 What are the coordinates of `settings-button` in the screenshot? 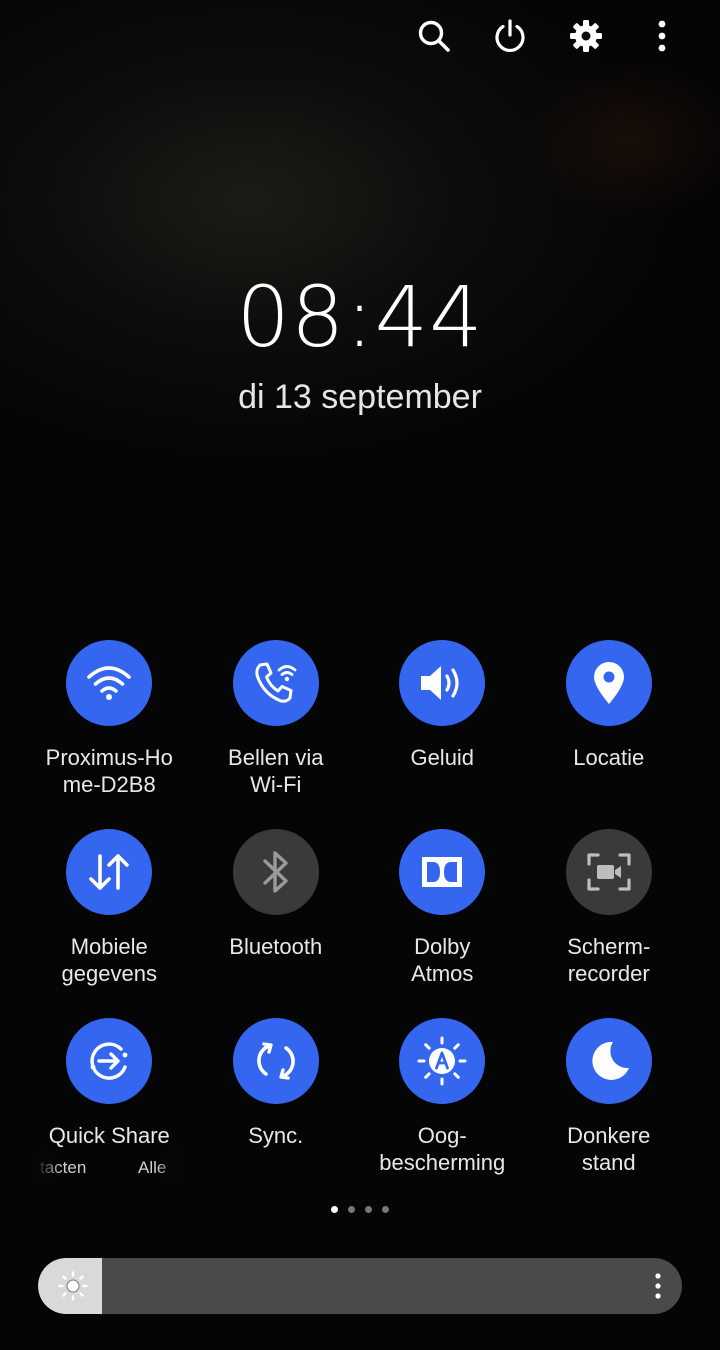 It's located at (586, 36).